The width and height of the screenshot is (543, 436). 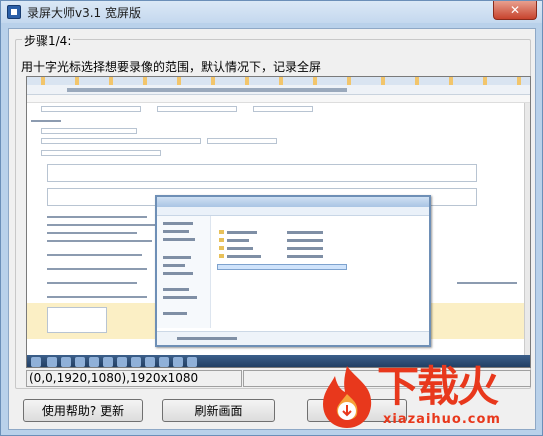 What do you see at coordinates (293, 202) in the screenshot?
I see `preview-explorer-title` at bounding box center [293, 202].